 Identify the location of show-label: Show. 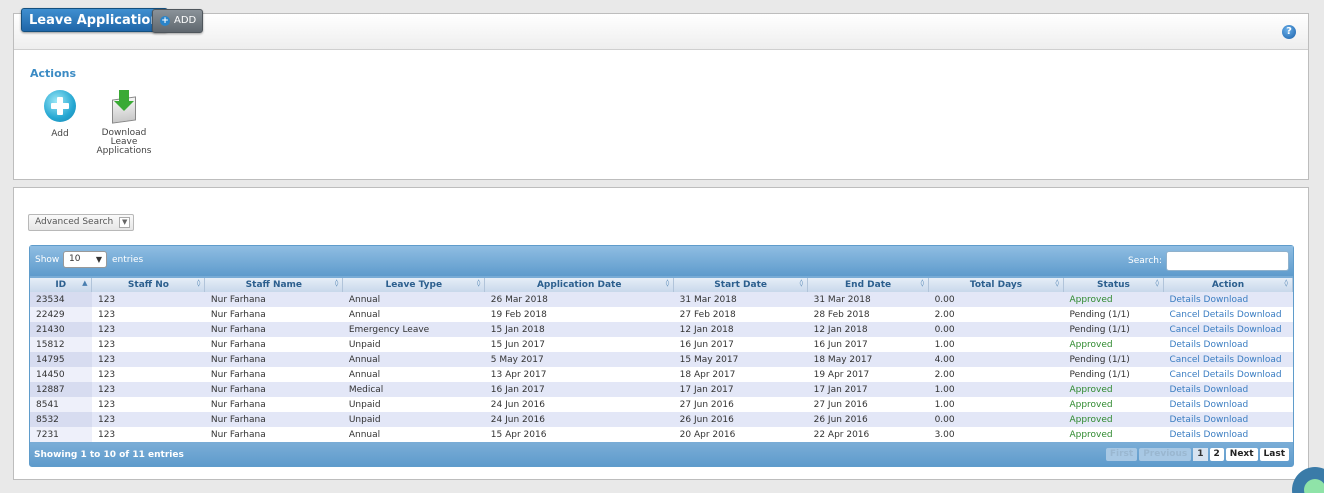
(47, 260).